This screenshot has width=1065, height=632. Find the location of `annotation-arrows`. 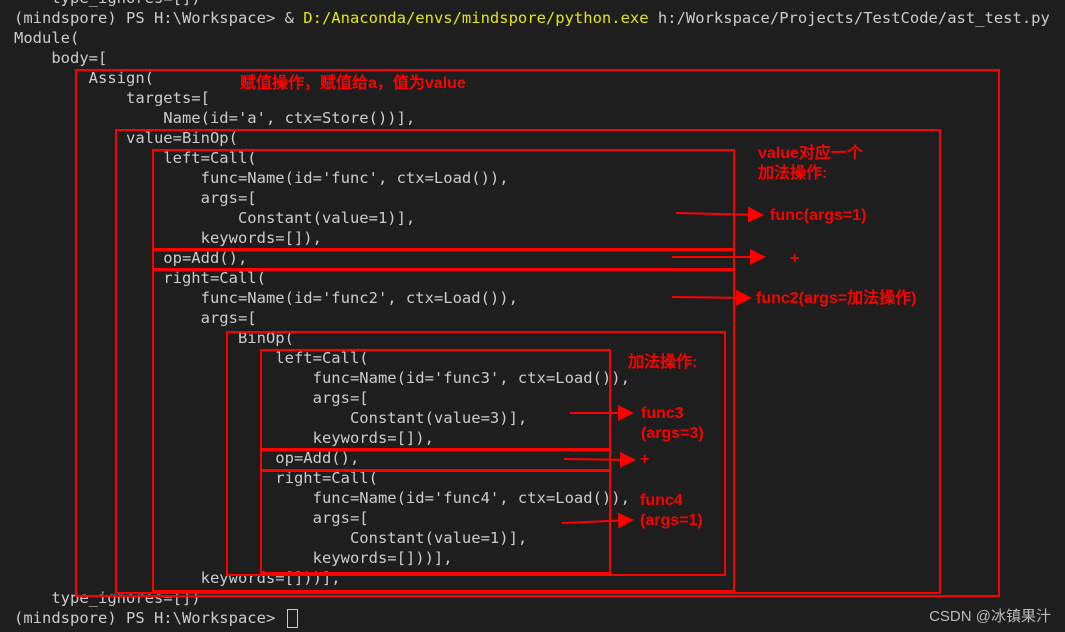

annotation-arrows is located at coordinates (663, 367).